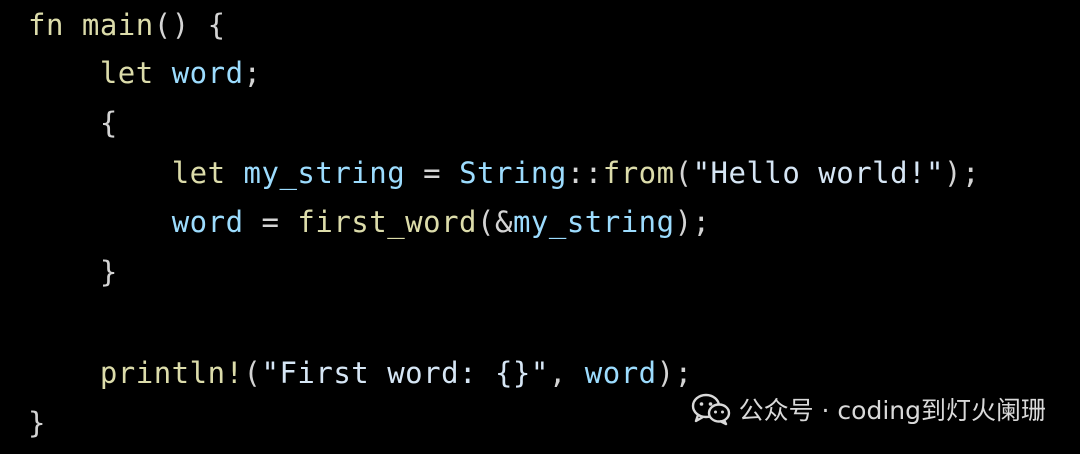  Describe the element at coordinates (73, 272) in the screenshot. I see `code-line-6: }` at that location.